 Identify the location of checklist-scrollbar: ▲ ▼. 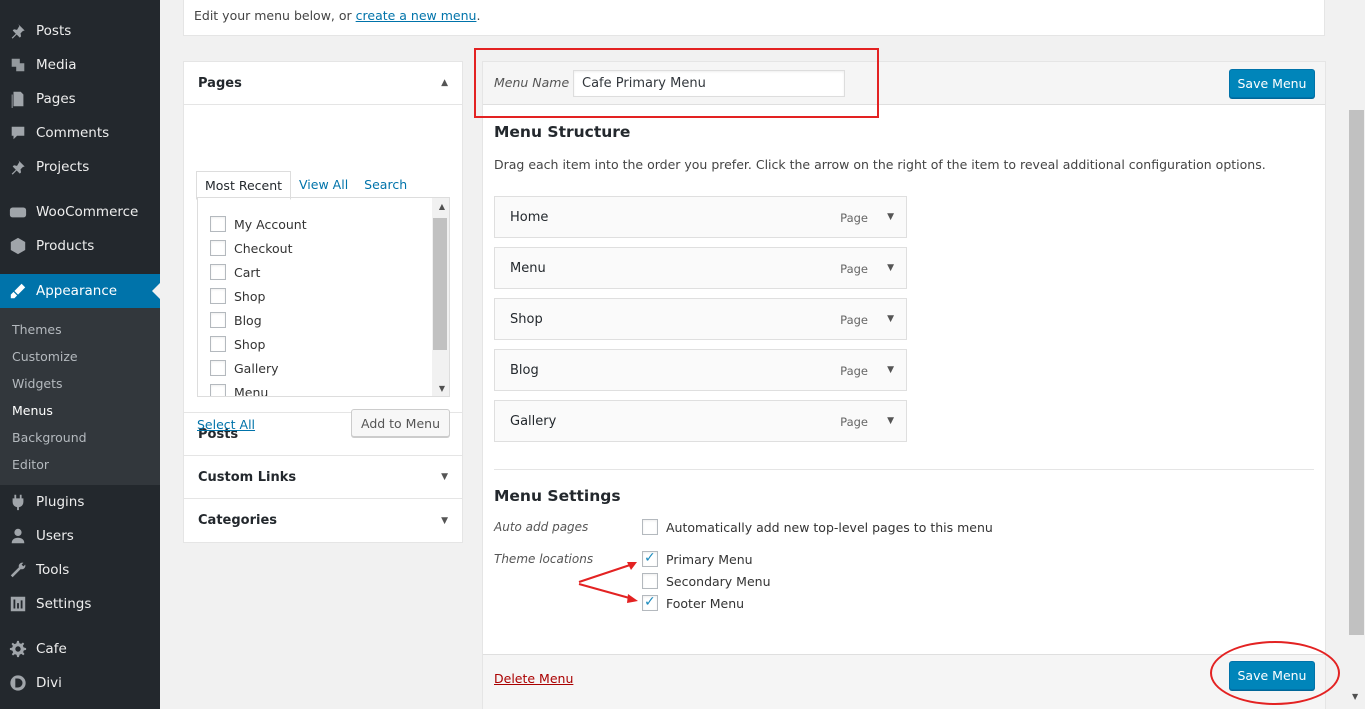
(440, 297).